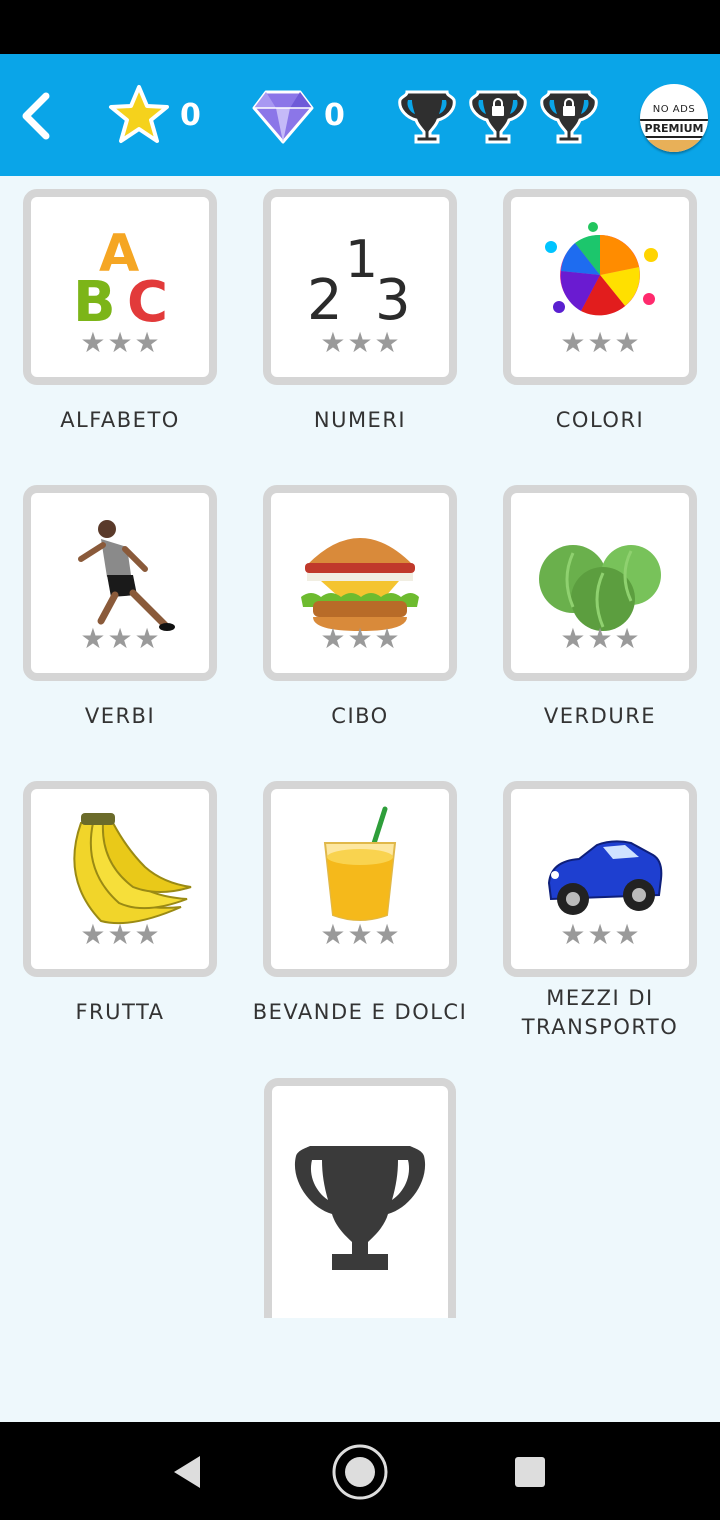 The image size is (720, 1520). I want to click on system-nav-bar, so click(360, 1471).